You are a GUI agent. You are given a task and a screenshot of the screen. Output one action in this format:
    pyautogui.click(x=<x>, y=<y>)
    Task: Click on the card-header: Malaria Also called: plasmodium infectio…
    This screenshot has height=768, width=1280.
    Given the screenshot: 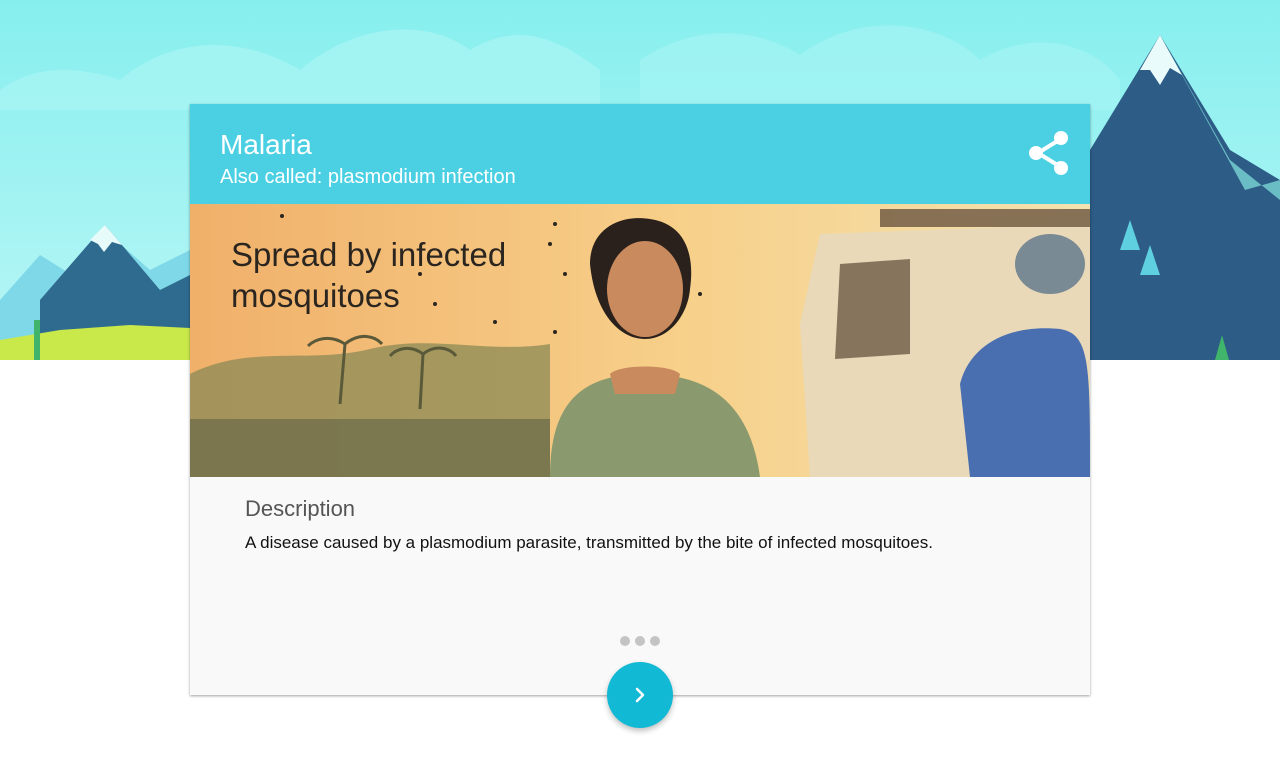 What is the action you would take?
    pyautogui.click(x=640, y=154)
    